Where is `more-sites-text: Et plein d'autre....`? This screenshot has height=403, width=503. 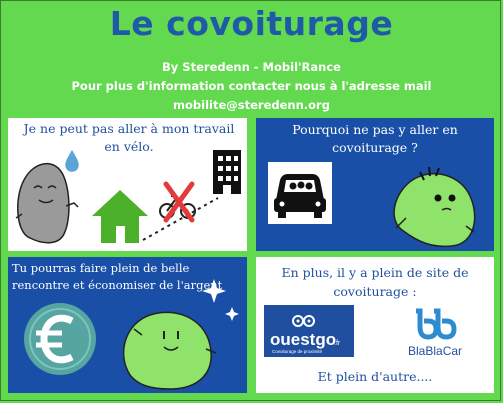 more-sites-text: Et plein d'autre.... is located at coordinates (375, 376).